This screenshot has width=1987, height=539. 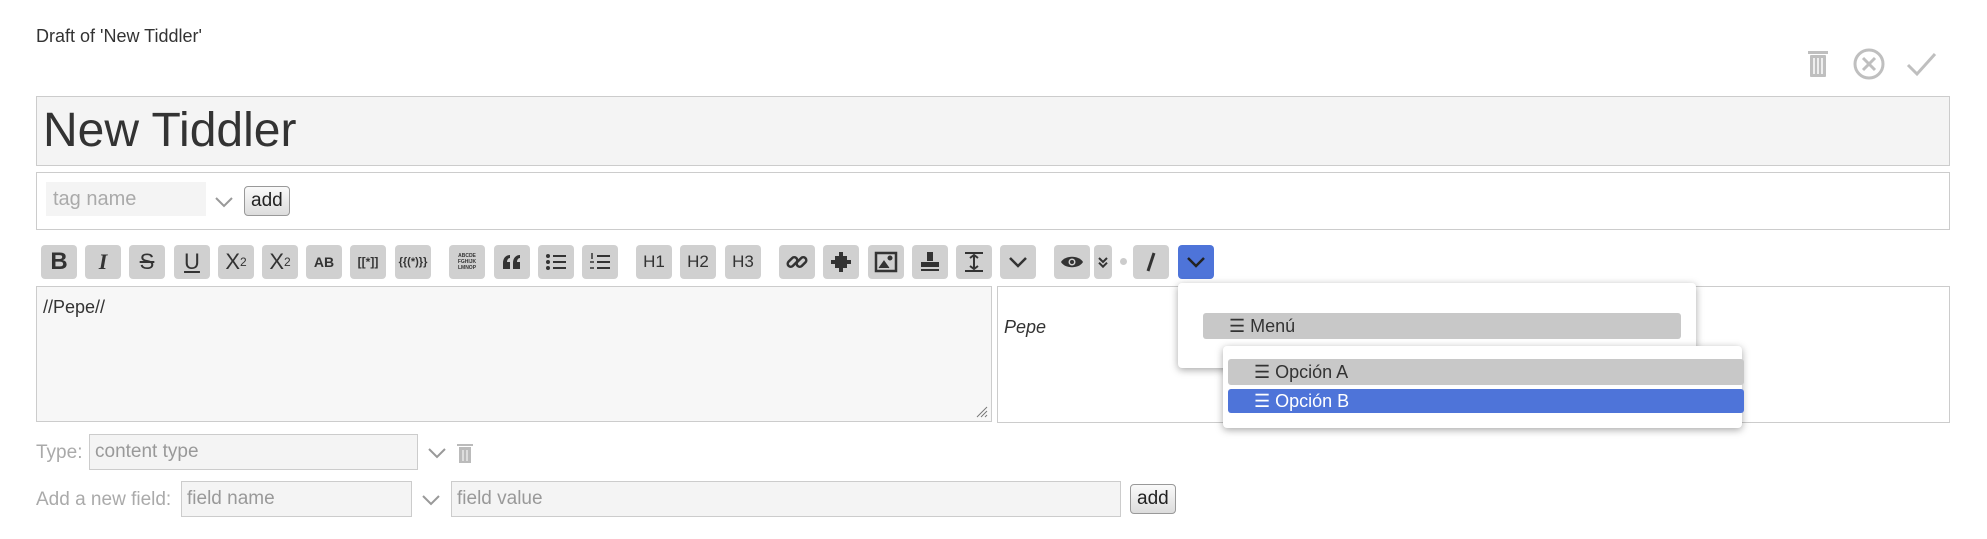 I want to click on numbered-list-icon, so click(x=600, y=261).